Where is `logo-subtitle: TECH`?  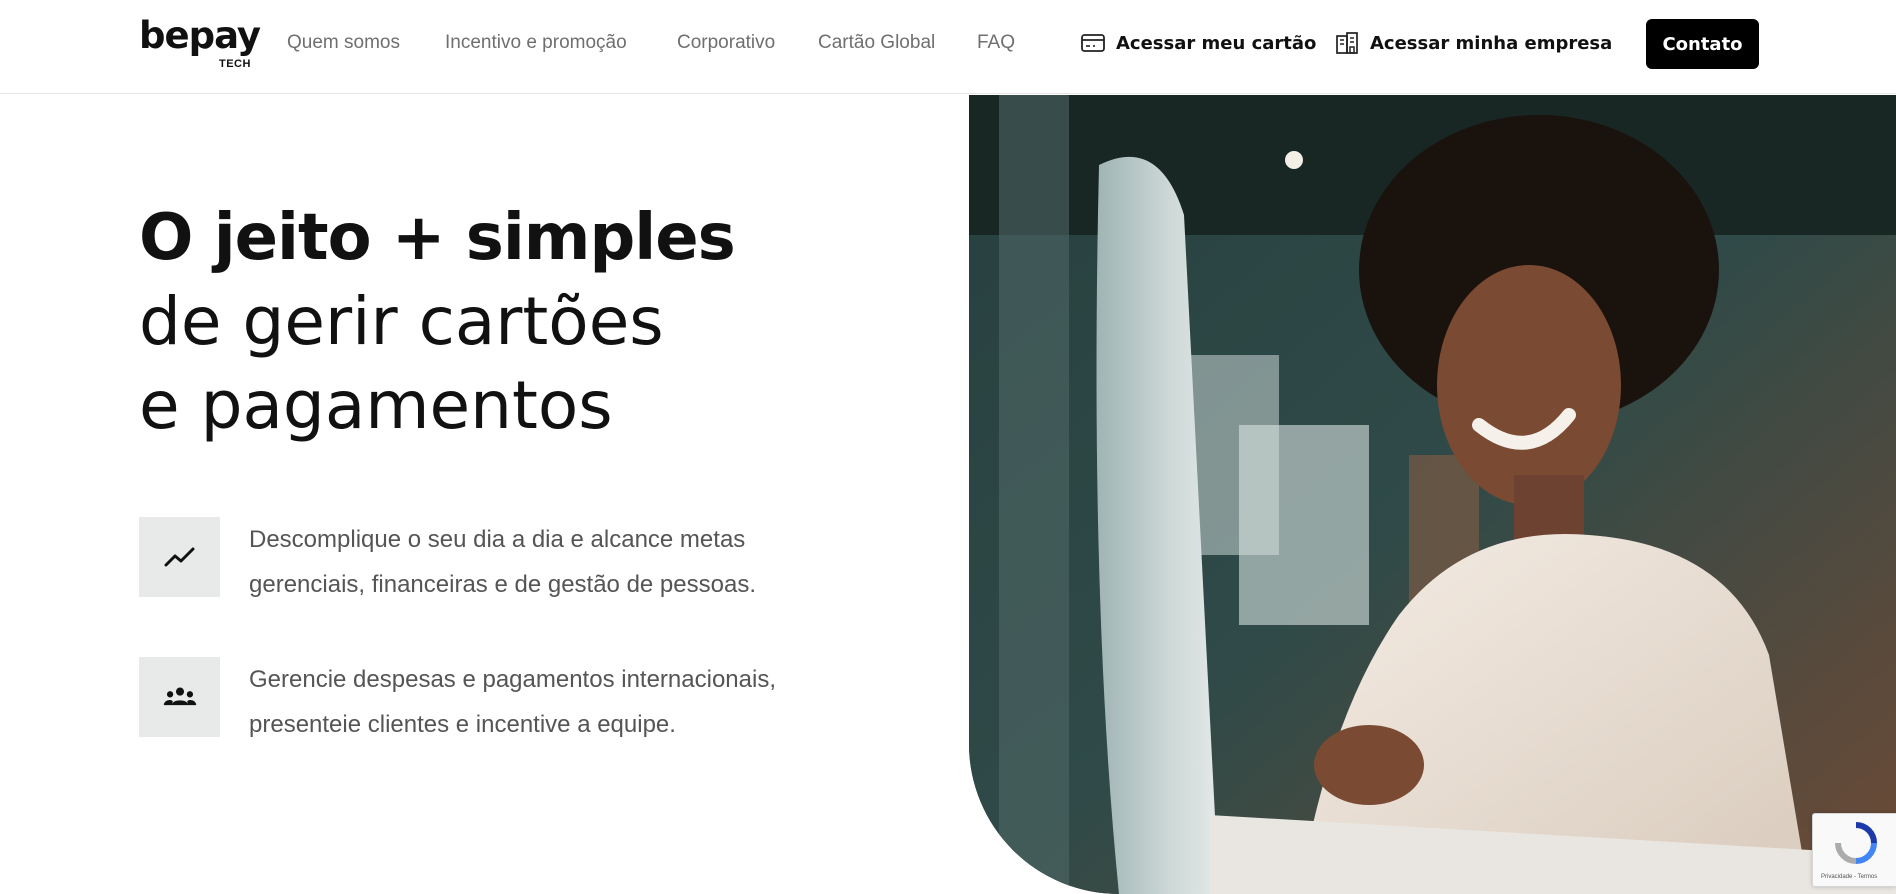 logo-subtitle: TECH is located at coordinates (235, 64).